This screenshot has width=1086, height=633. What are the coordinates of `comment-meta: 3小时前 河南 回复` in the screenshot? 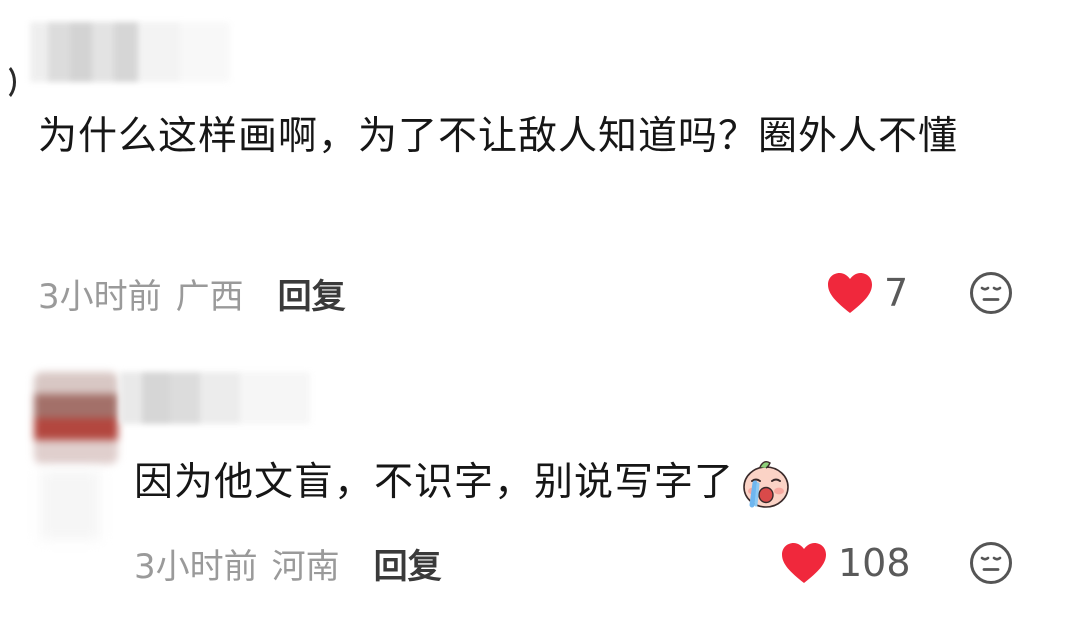 It's located at (288, 563).